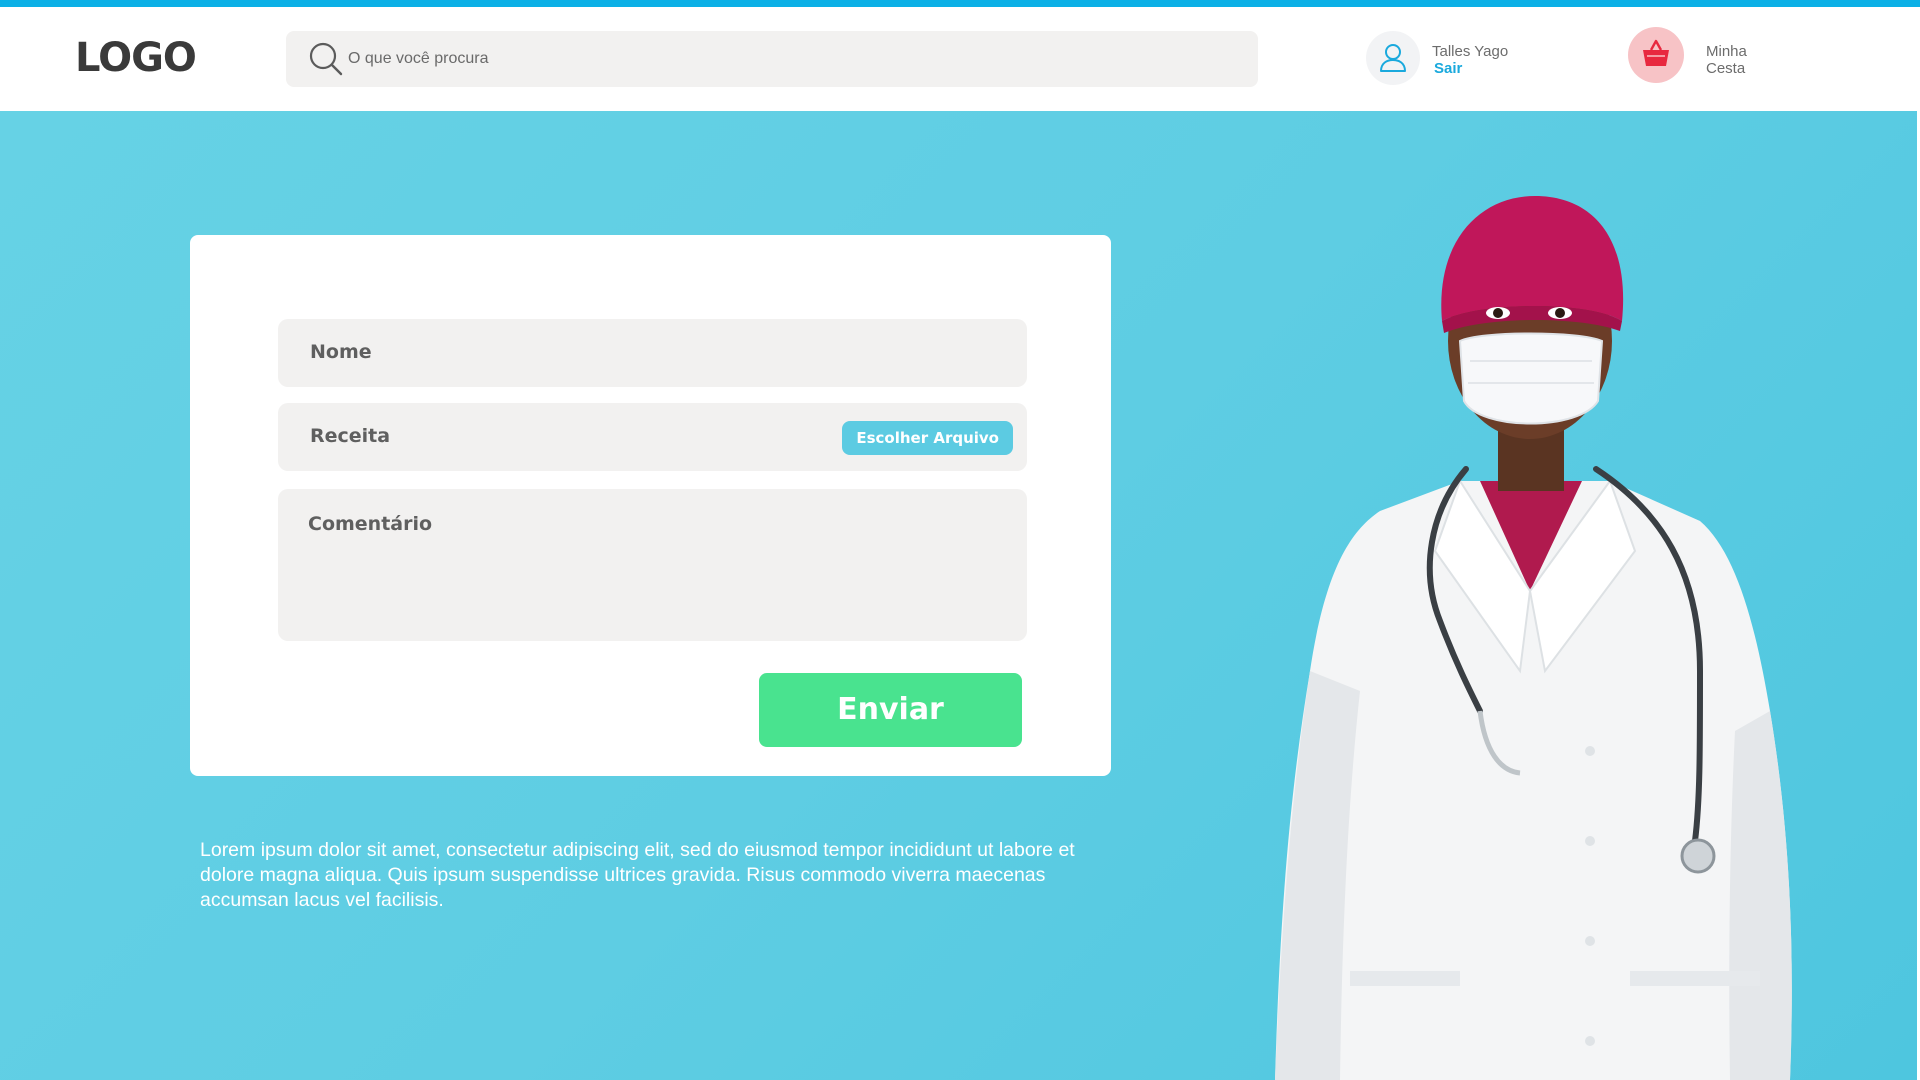 Image resolution: width=1920 pixels, height=1080 pixels. I want to click on basket-button, so click(1656, 55).